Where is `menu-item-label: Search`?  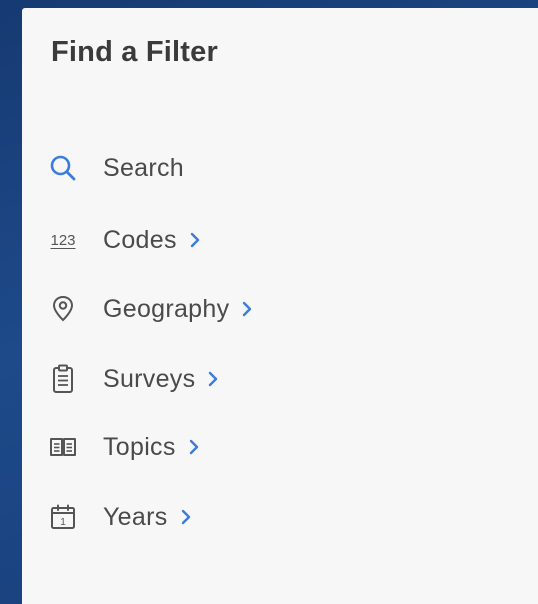
menu-item-label: Search is located at coordinates (144, 167).